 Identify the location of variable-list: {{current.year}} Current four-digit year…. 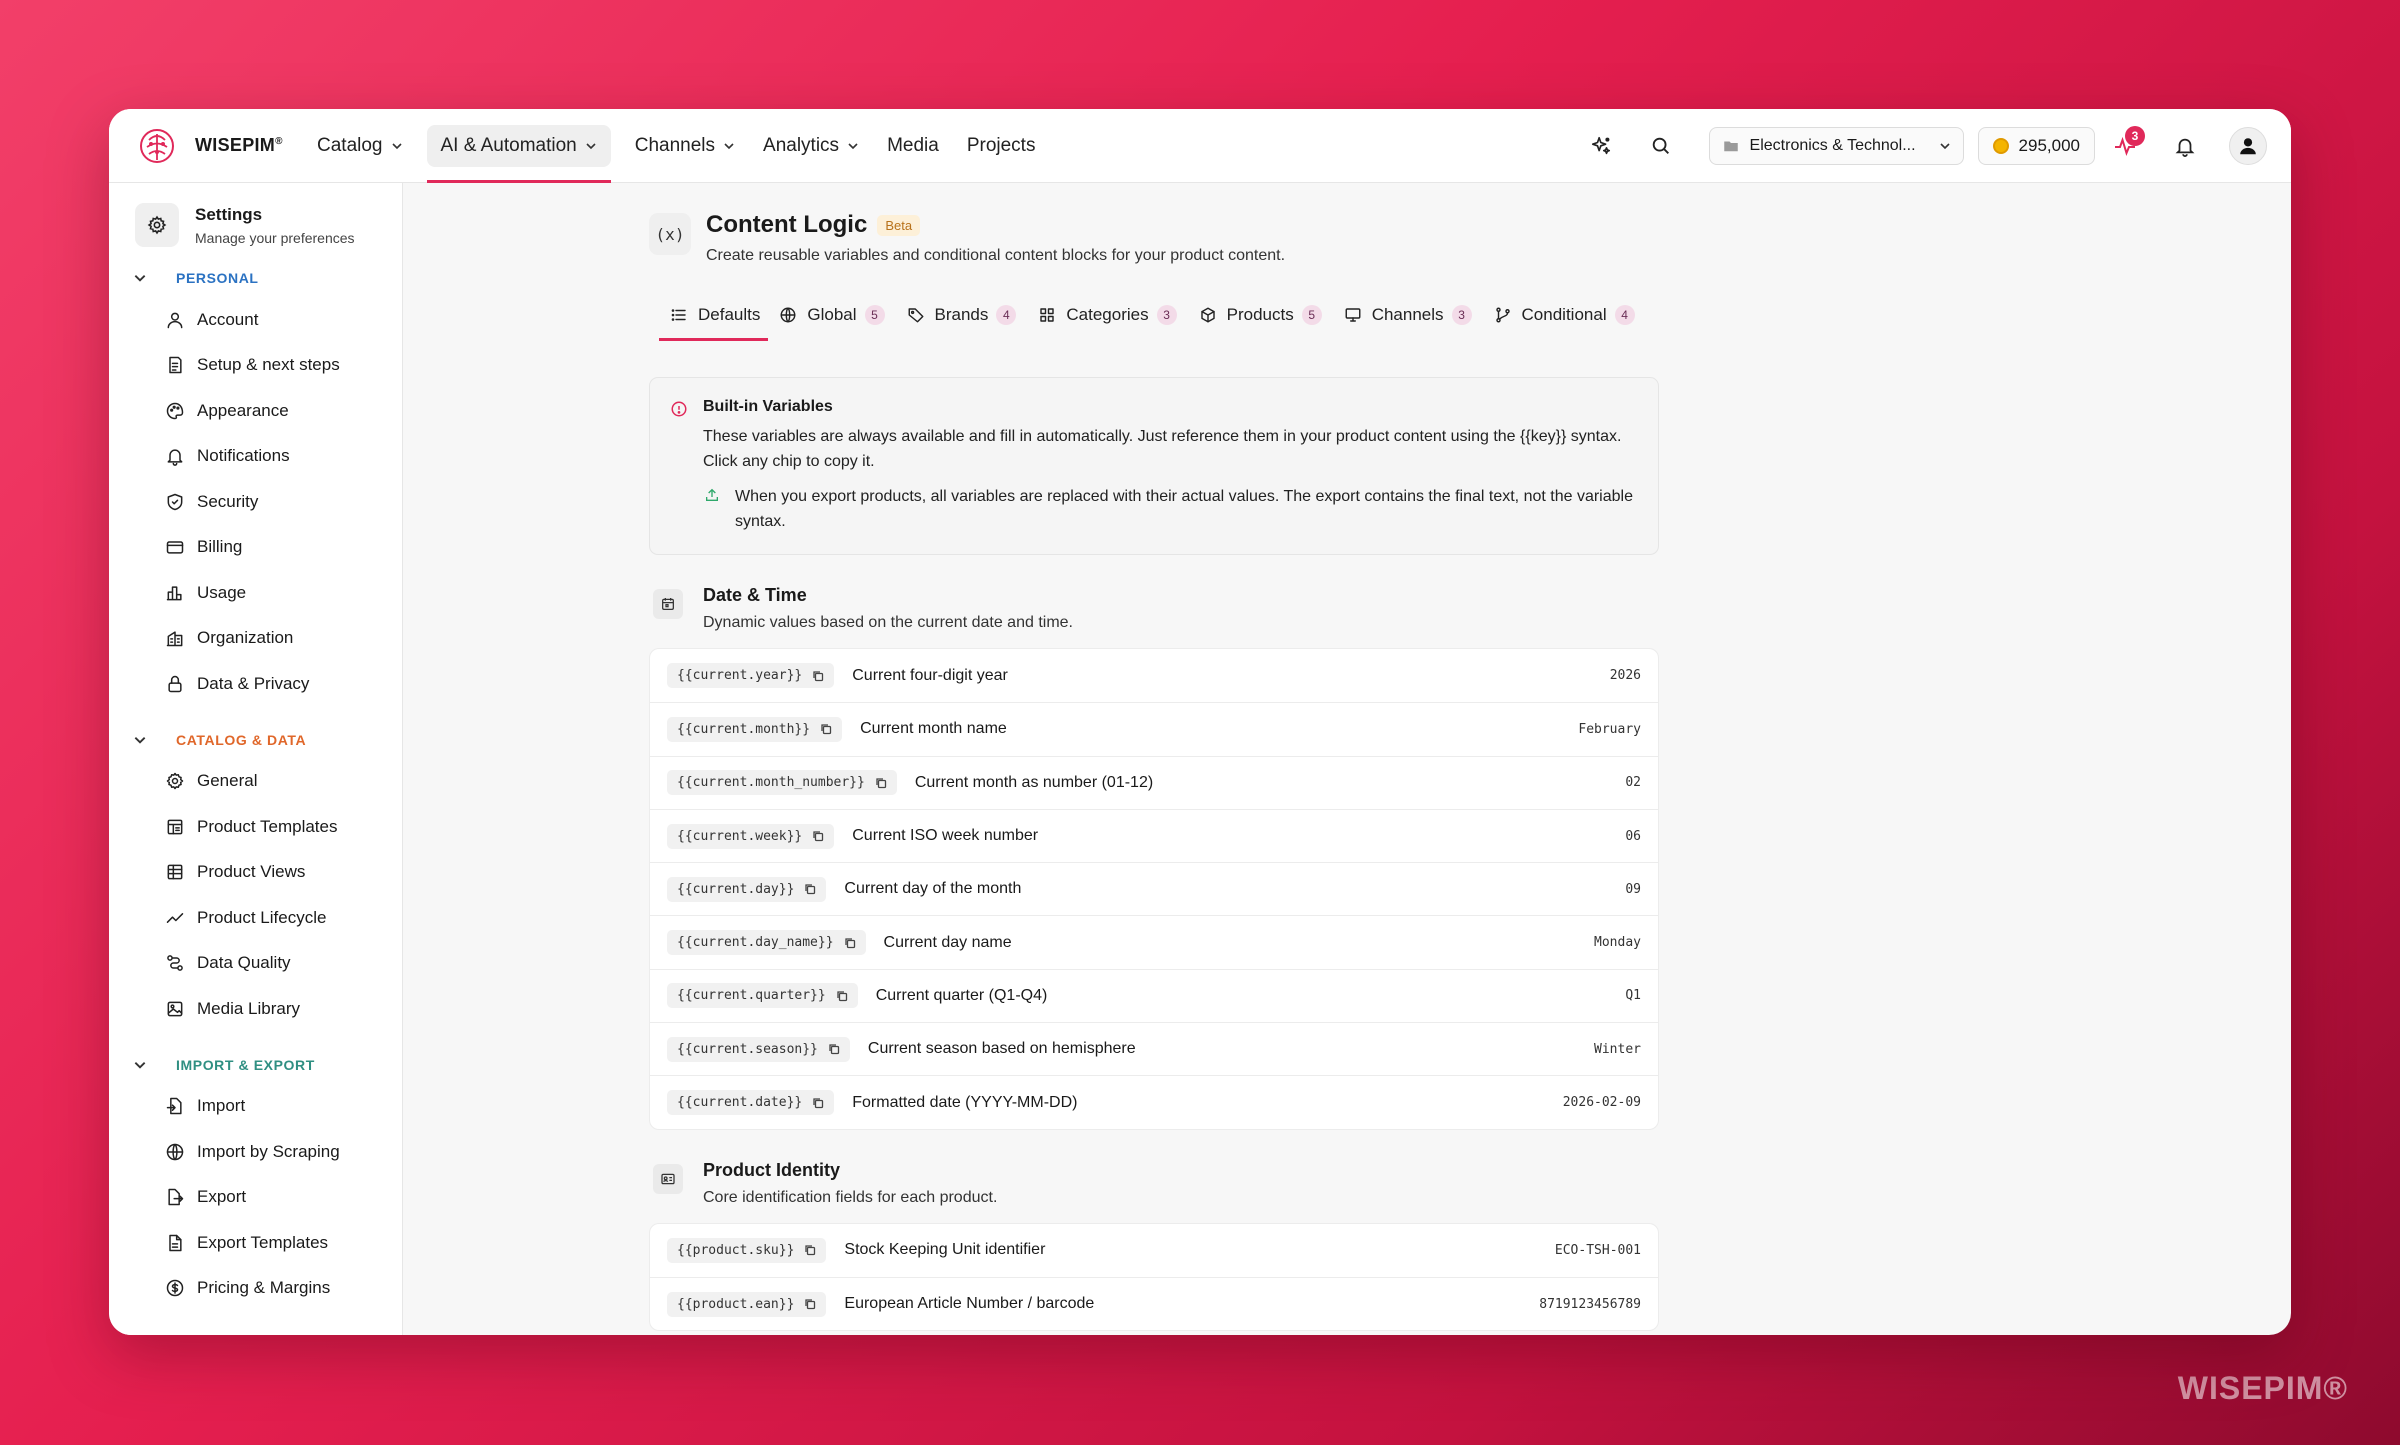
(1154, 889).